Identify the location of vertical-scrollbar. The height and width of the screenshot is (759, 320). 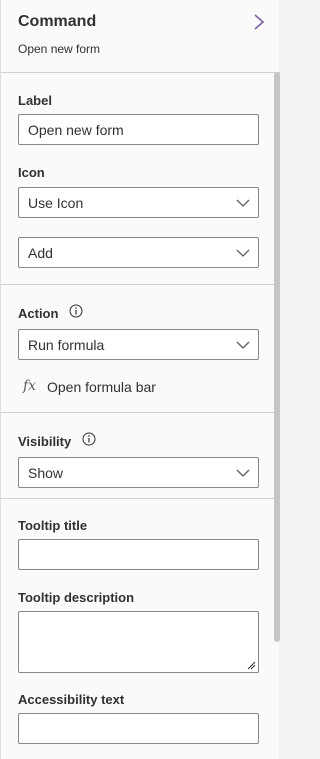
(277, 357).